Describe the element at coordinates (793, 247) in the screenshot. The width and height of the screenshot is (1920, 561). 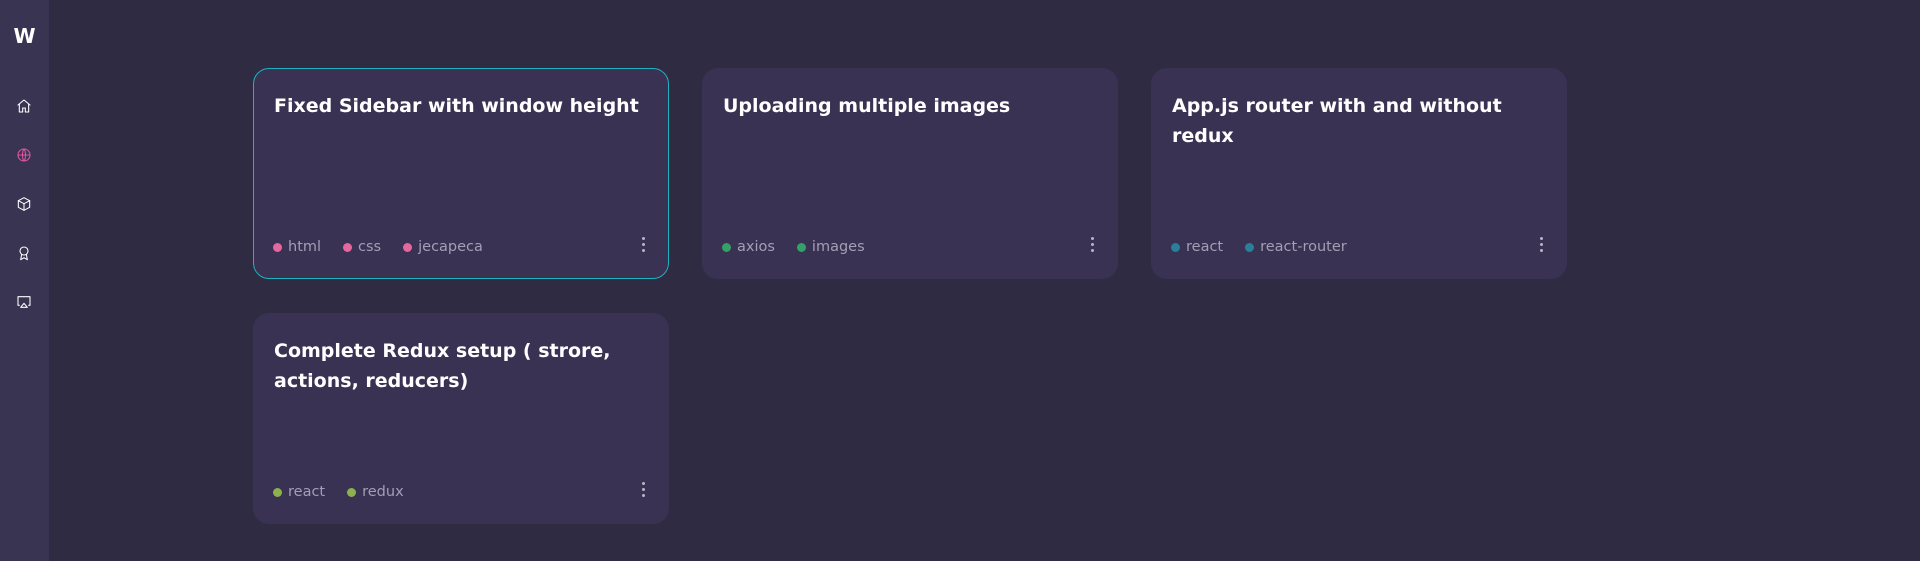
I see `tag-list: axios images` at that location.